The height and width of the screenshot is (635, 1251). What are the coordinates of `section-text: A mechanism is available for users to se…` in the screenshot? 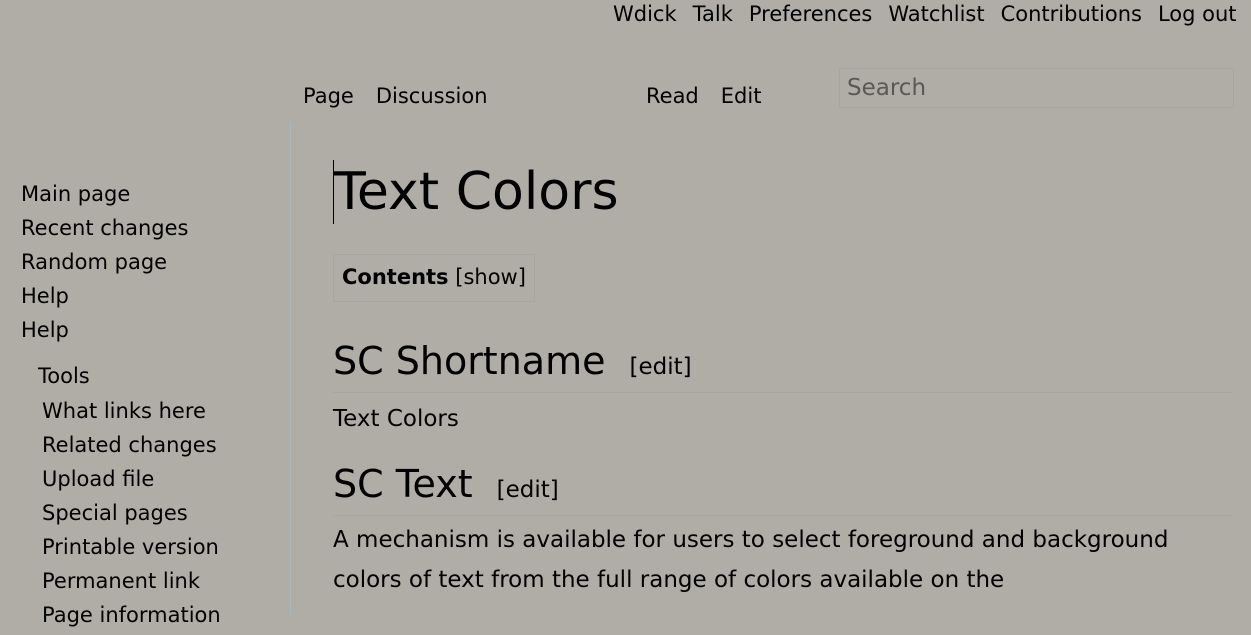 It's located at (751, 560).